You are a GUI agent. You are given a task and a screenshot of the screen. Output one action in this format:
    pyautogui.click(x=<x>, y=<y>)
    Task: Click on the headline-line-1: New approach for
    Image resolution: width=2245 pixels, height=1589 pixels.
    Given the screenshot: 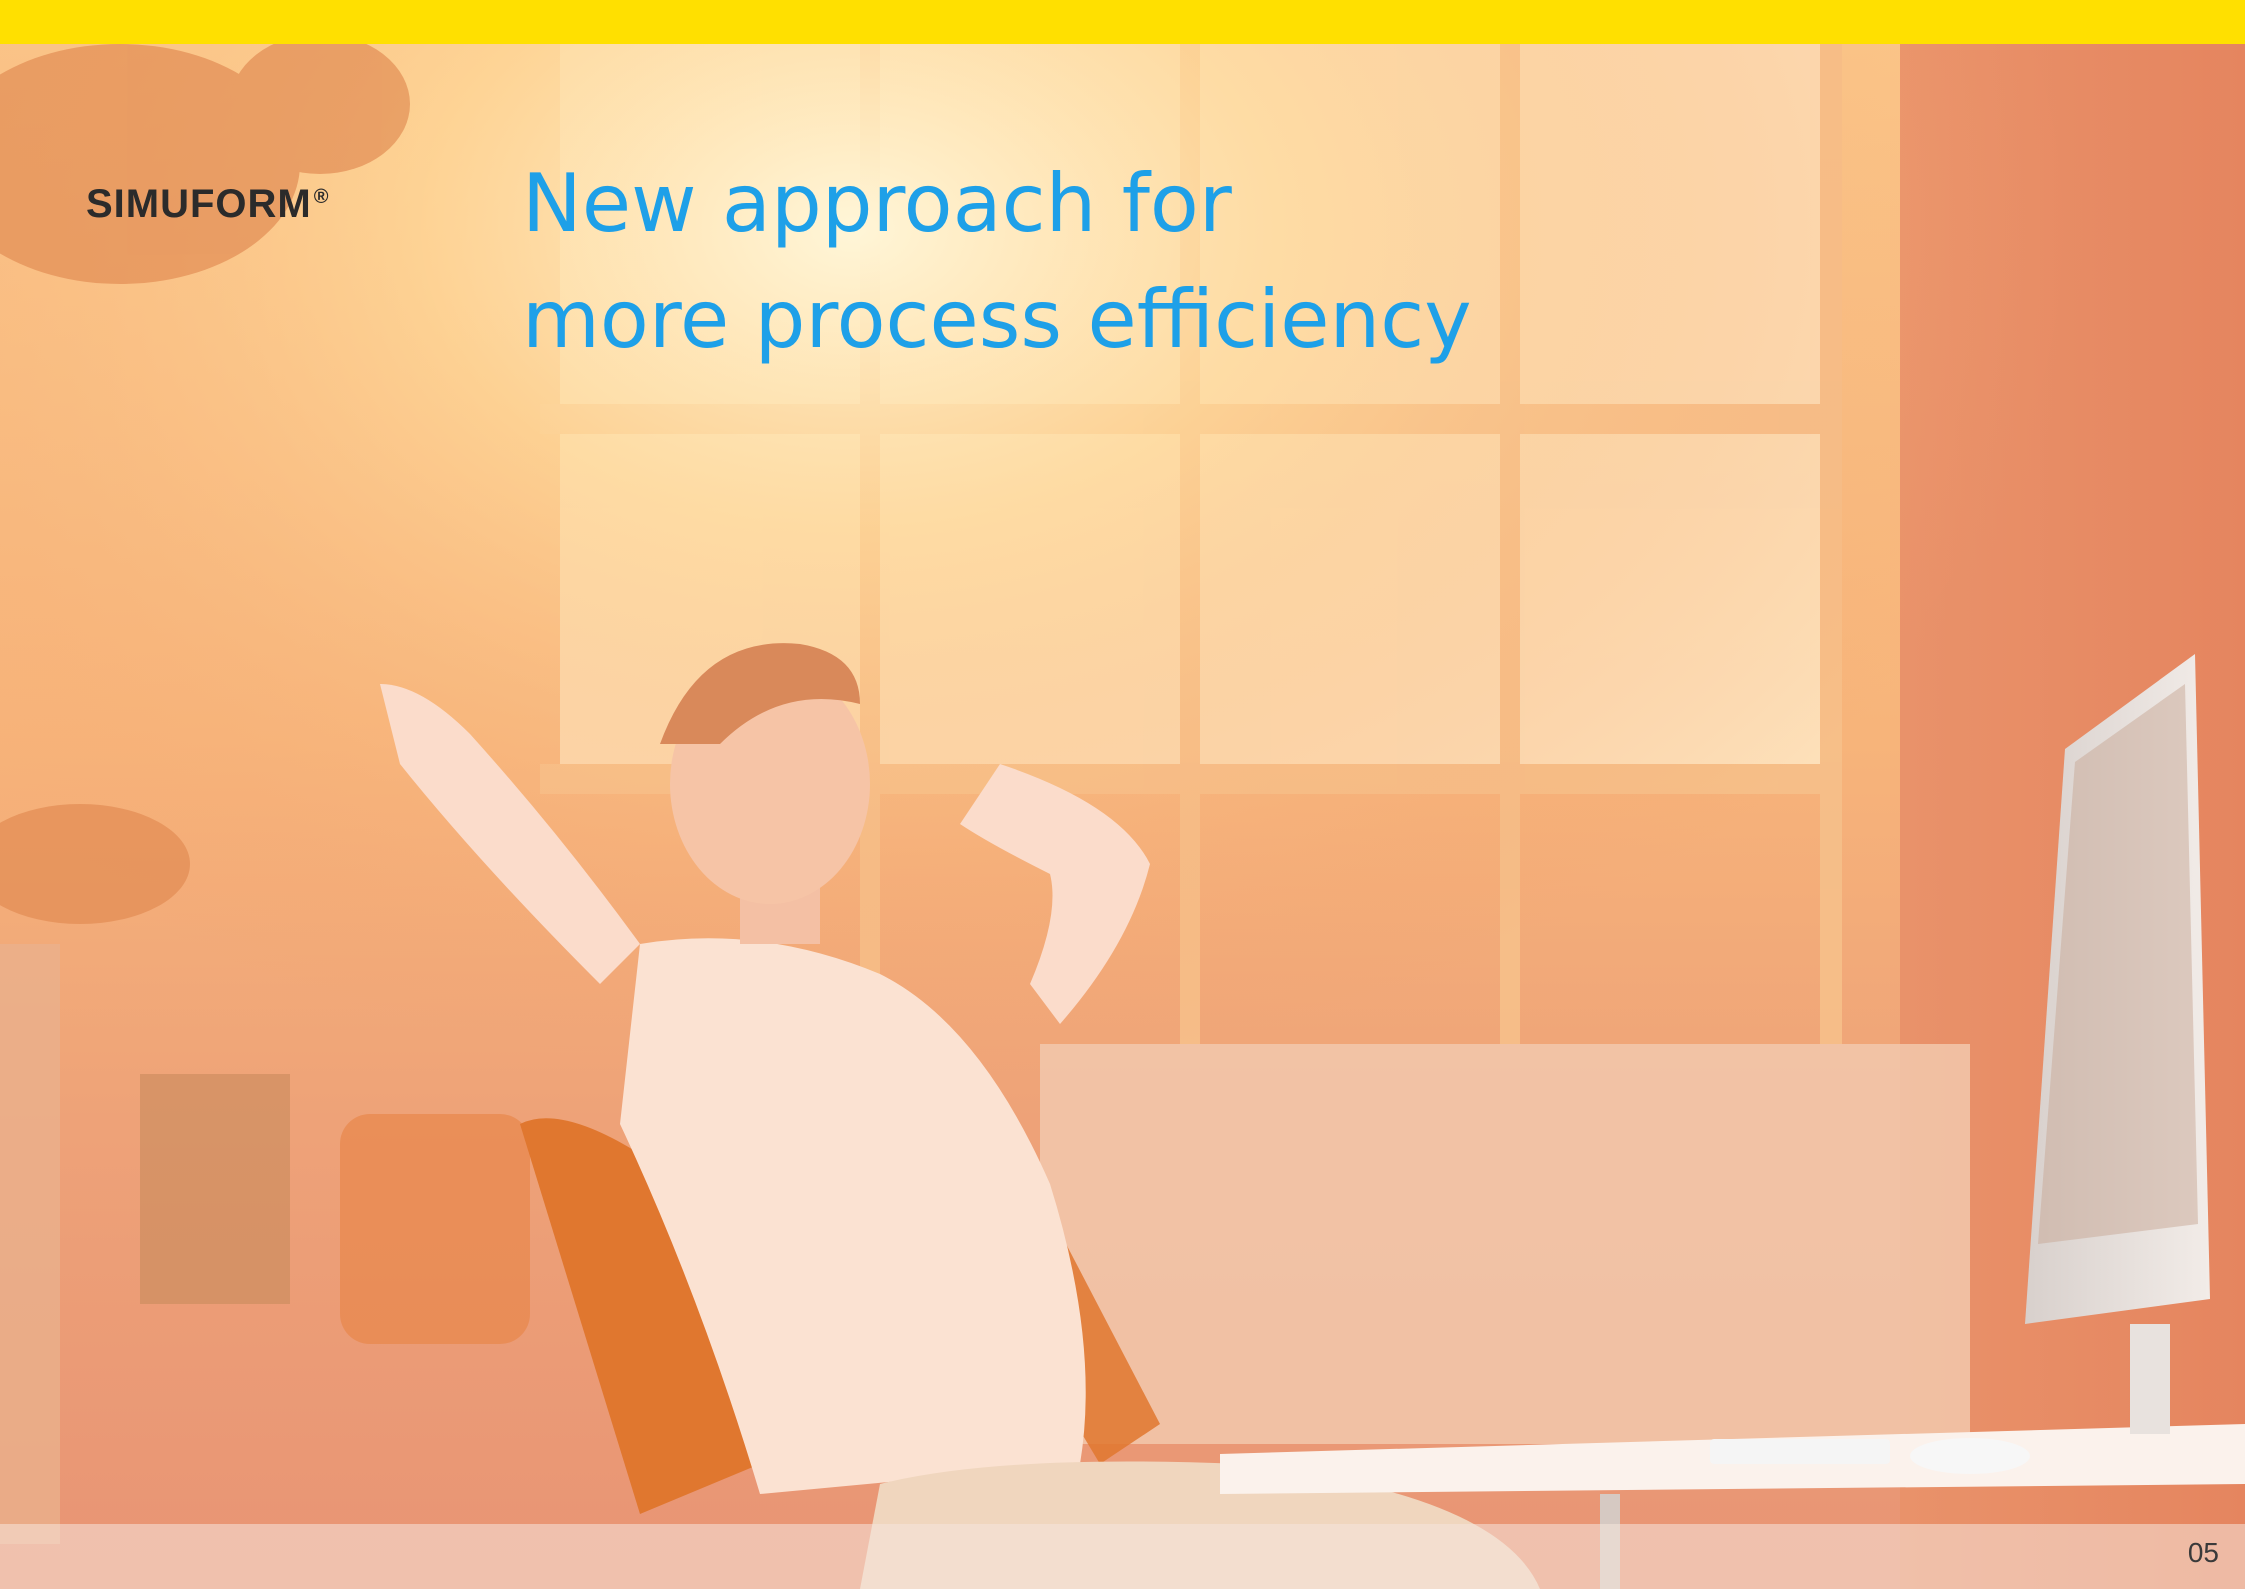 What is the action you would take?
    pyautogui.click(x=877, y=203)
    